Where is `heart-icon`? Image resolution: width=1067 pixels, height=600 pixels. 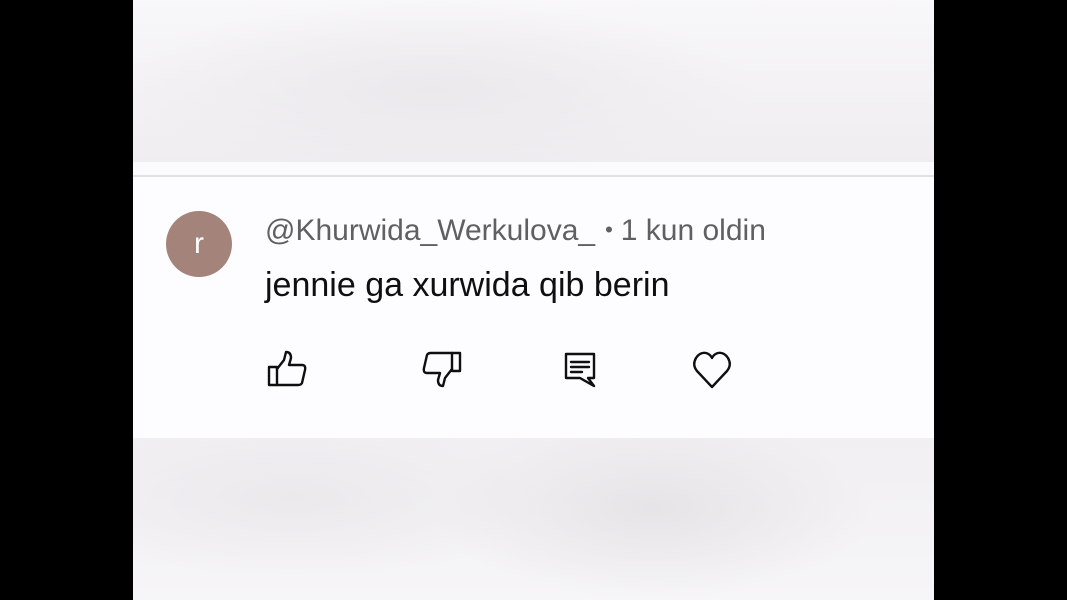
heart-icon is located at coordinates (712, 370).